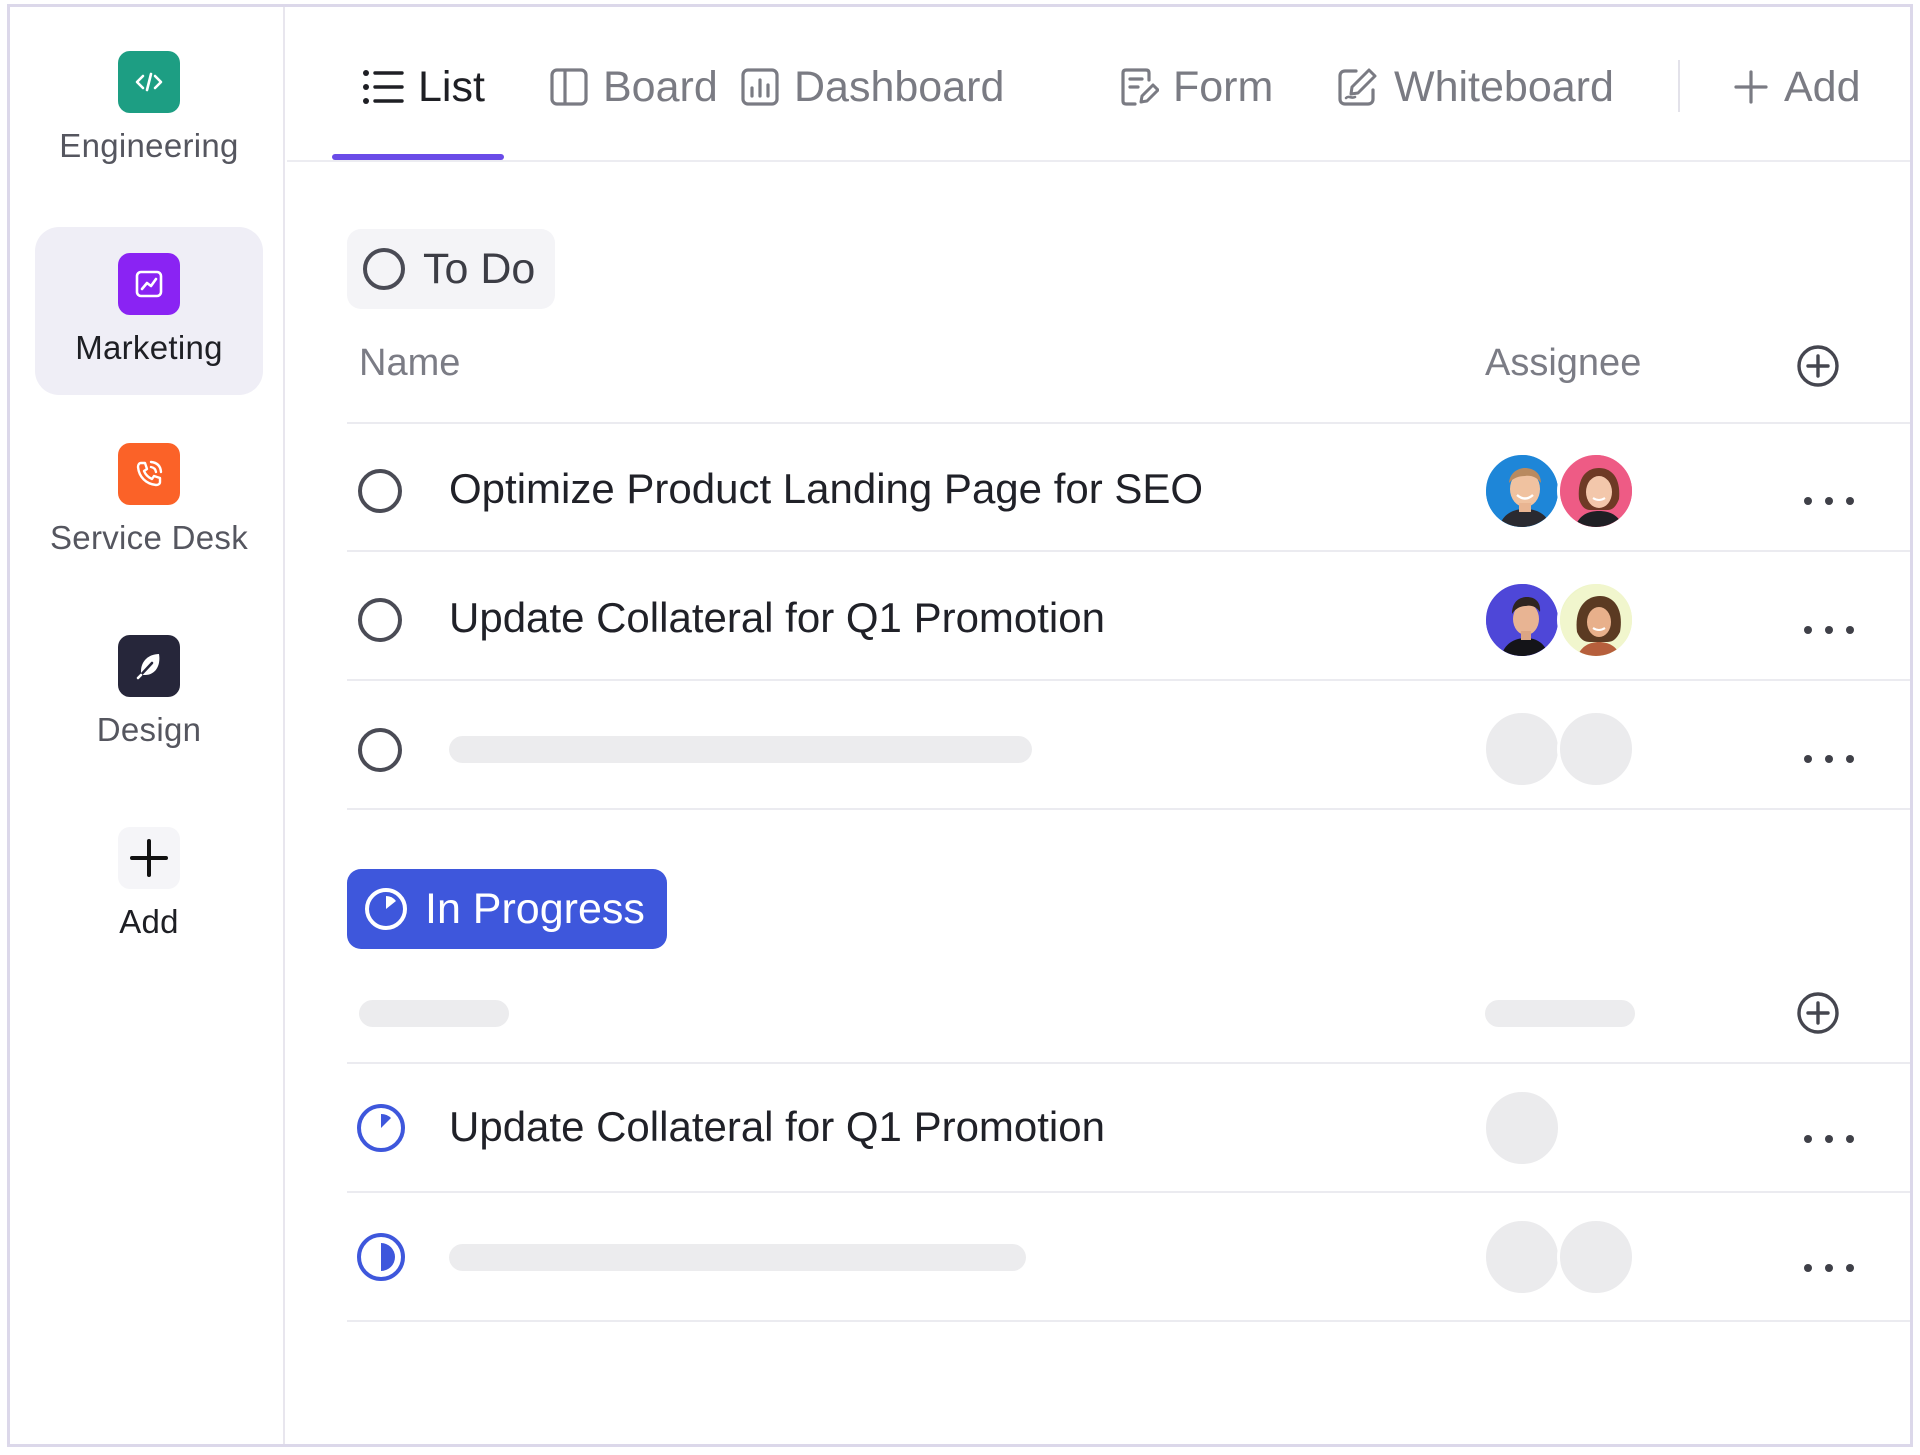 Image resolution: width=1920 pixels, height=1455 pixels. I want to click on task-title: Optimize Product Landing Page for SEO, so click(826, 489).